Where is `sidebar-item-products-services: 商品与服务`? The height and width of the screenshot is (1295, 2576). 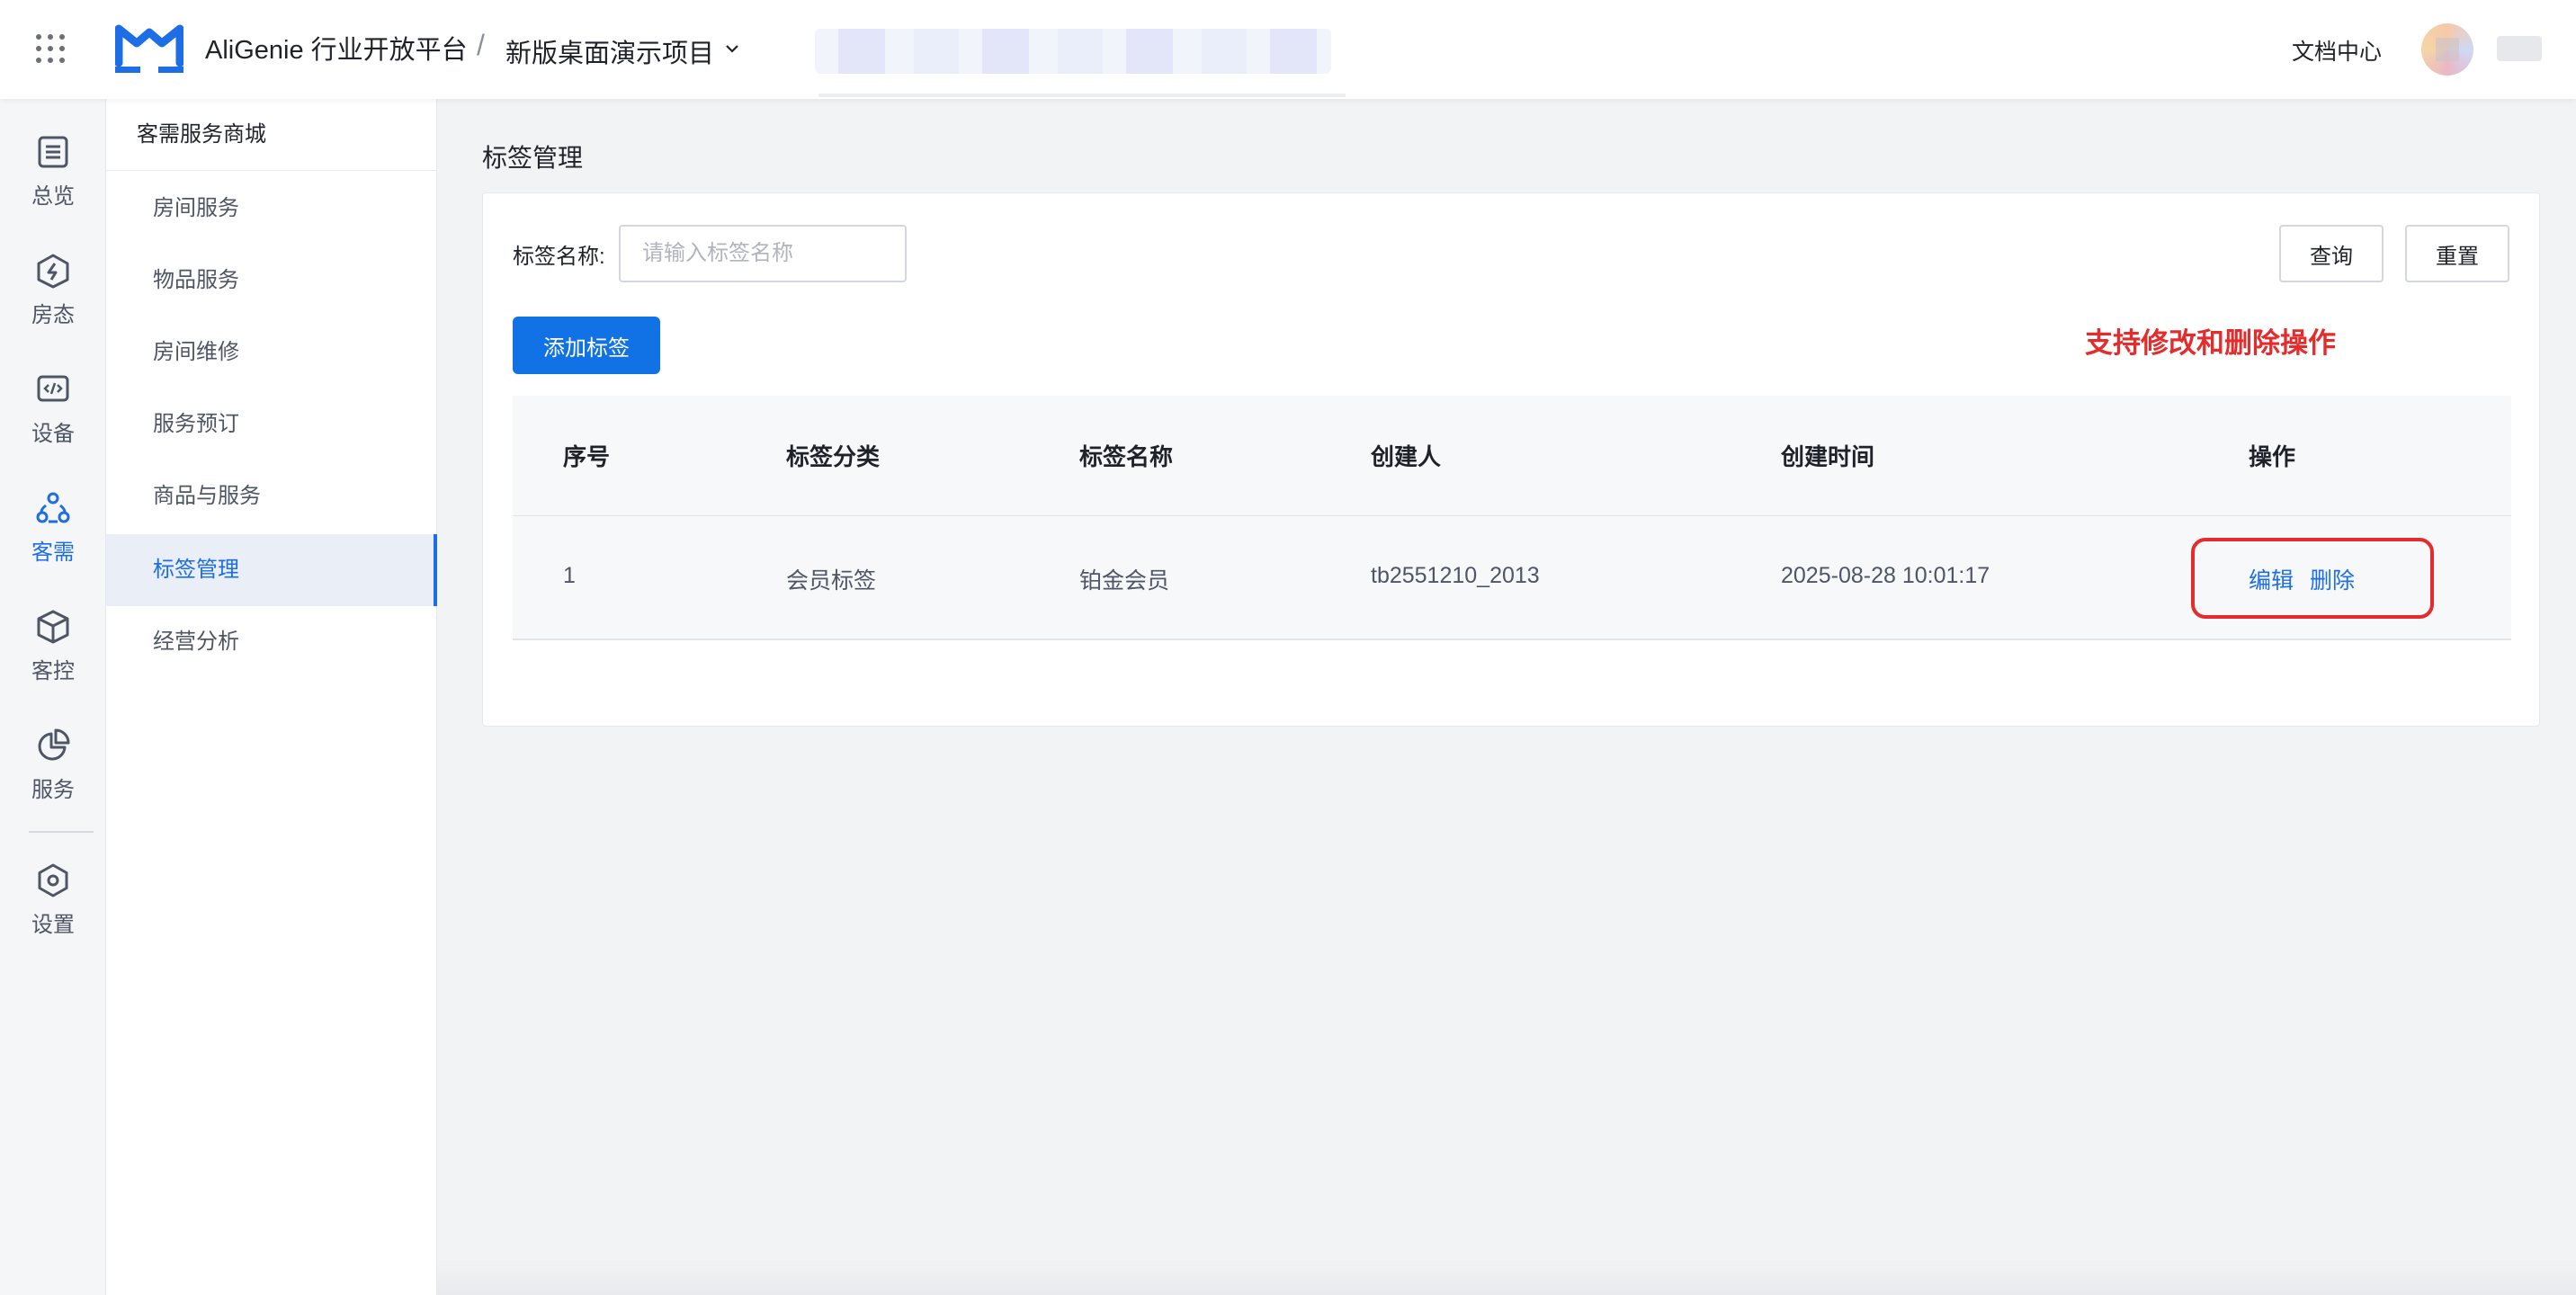 sidebar-item-products-services: 商品与服务 is located at coordinates (271, 496).